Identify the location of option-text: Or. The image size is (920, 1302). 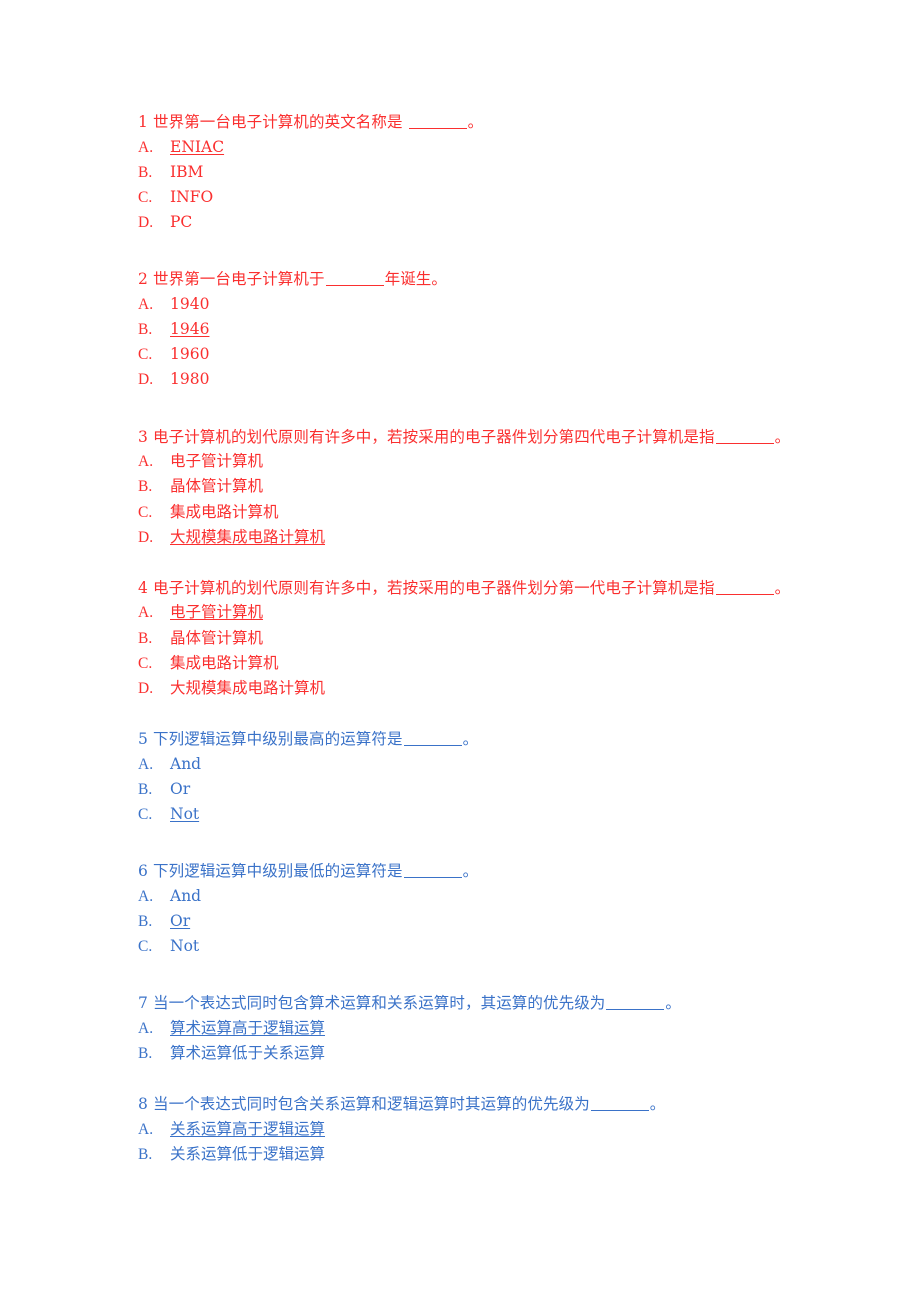
(180, 789).